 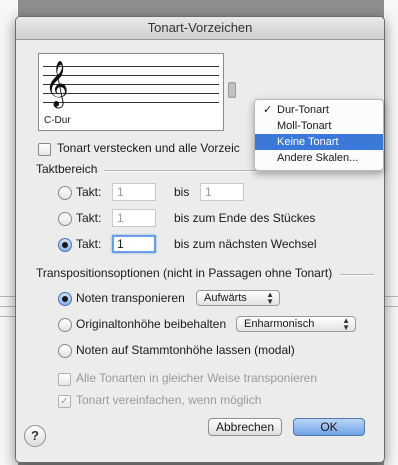 I want to click on transpose-notes-radio, so click(x=65, y=299).